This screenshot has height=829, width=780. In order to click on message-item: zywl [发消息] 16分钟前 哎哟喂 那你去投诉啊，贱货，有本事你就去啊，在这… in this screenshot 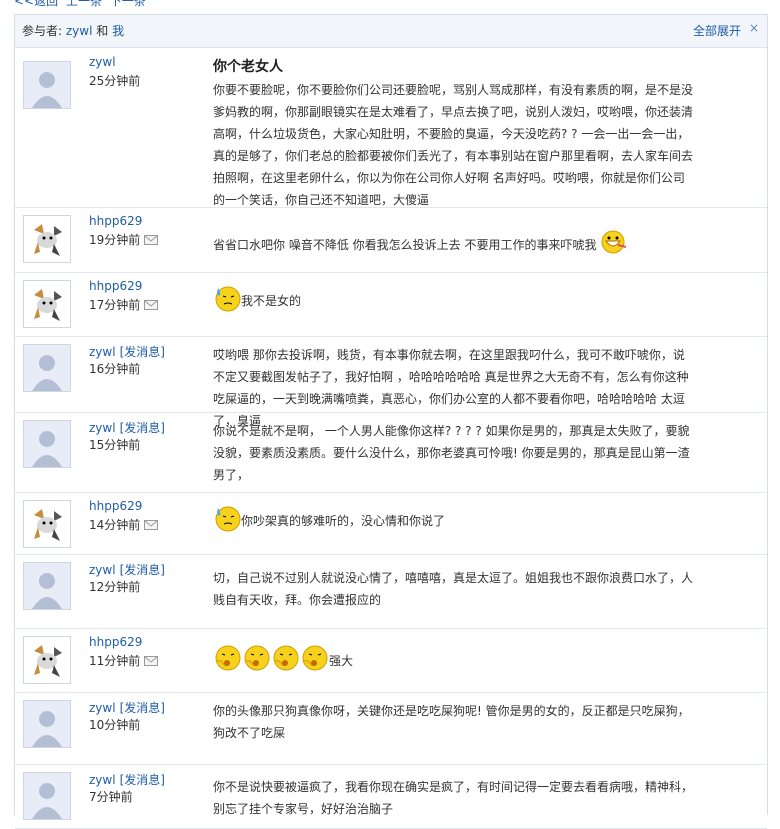, I will do `click(391, 382)`.